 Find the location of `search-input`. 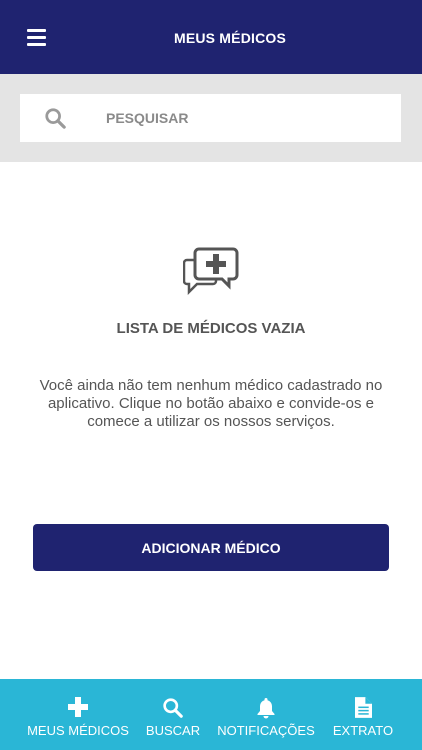

search-input is located at coordinates (246, 118).